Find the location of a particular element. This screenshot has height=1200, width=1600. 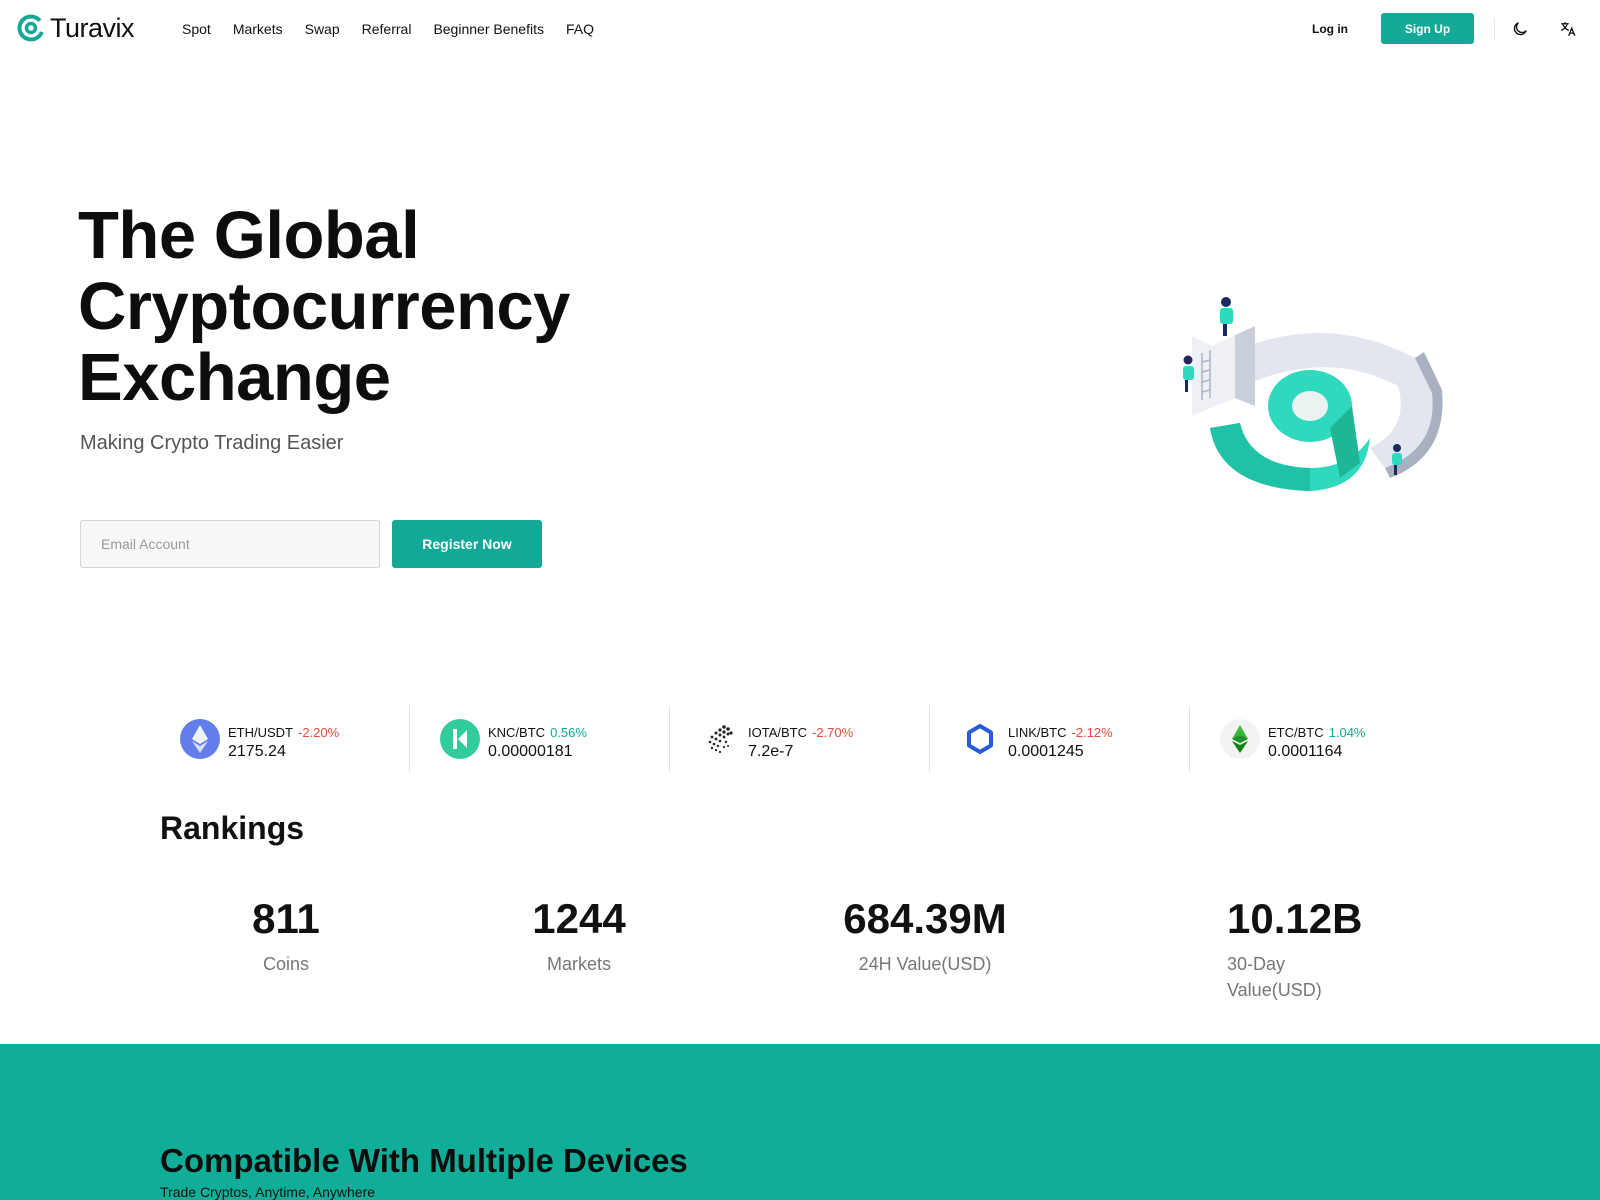

compatible-title: Compatible With Multiple Devices is located at coordinates (424, 1160).